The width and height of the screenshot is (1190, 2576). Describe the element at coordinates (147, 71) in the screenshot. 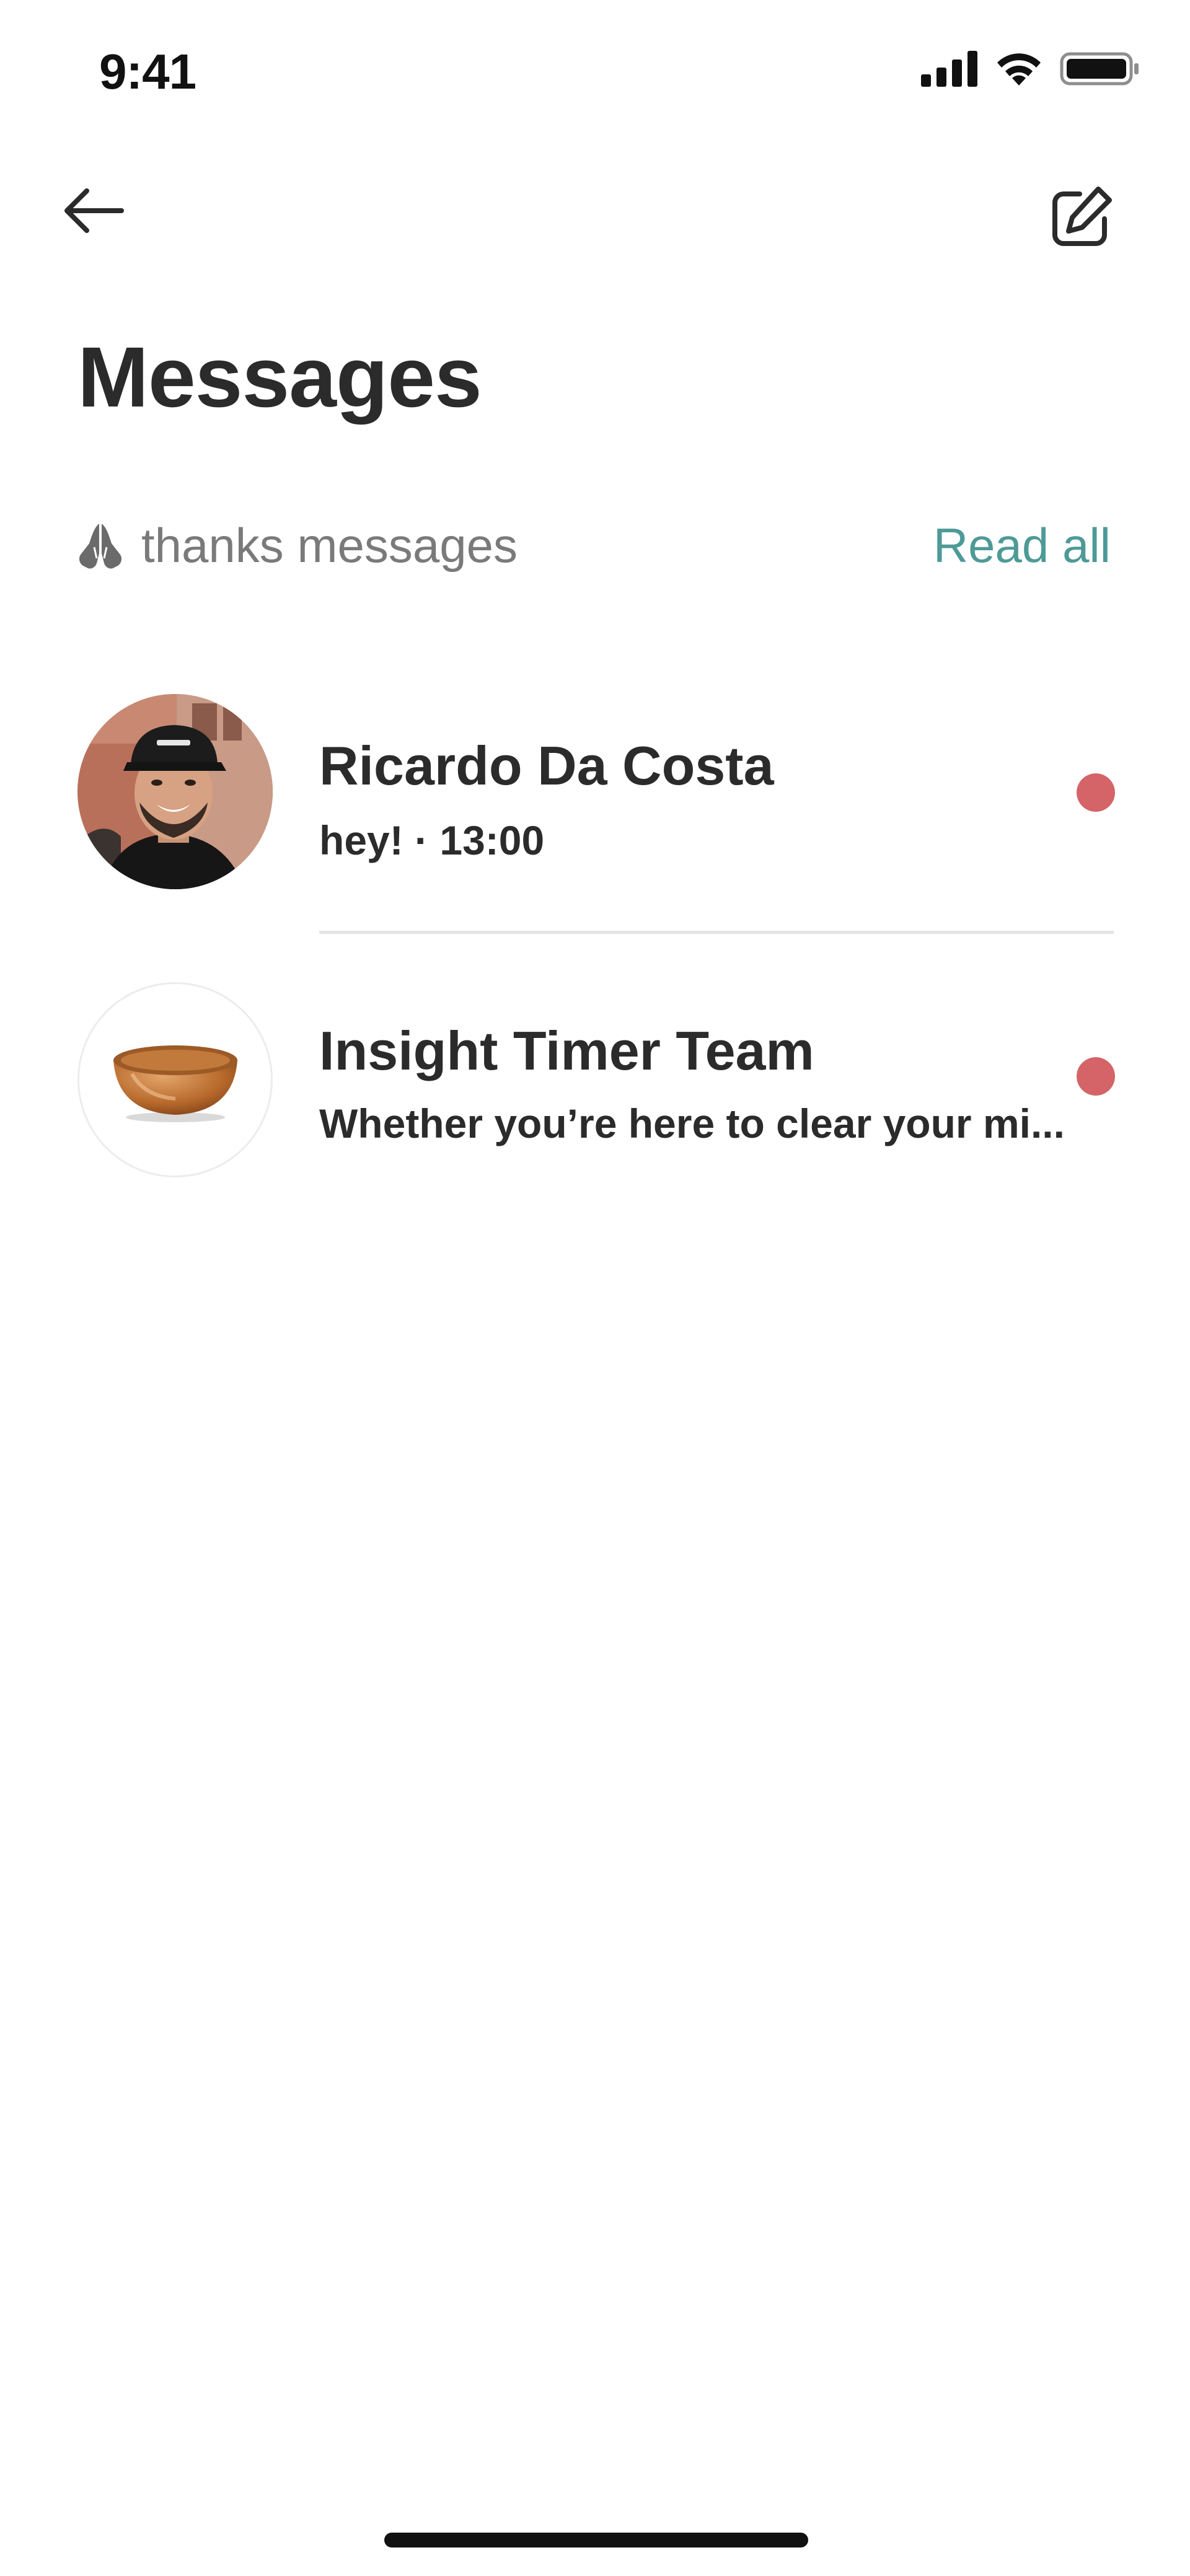

I see `status-time: 9:41` at that location.